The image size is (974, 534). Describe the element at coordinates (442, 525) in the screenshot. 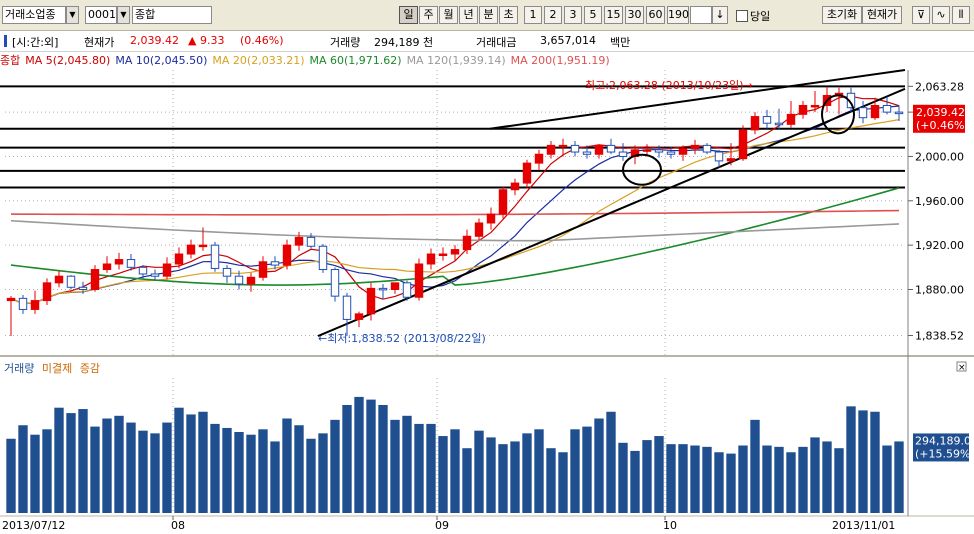

I see `x-tick-label: 09` at that location.